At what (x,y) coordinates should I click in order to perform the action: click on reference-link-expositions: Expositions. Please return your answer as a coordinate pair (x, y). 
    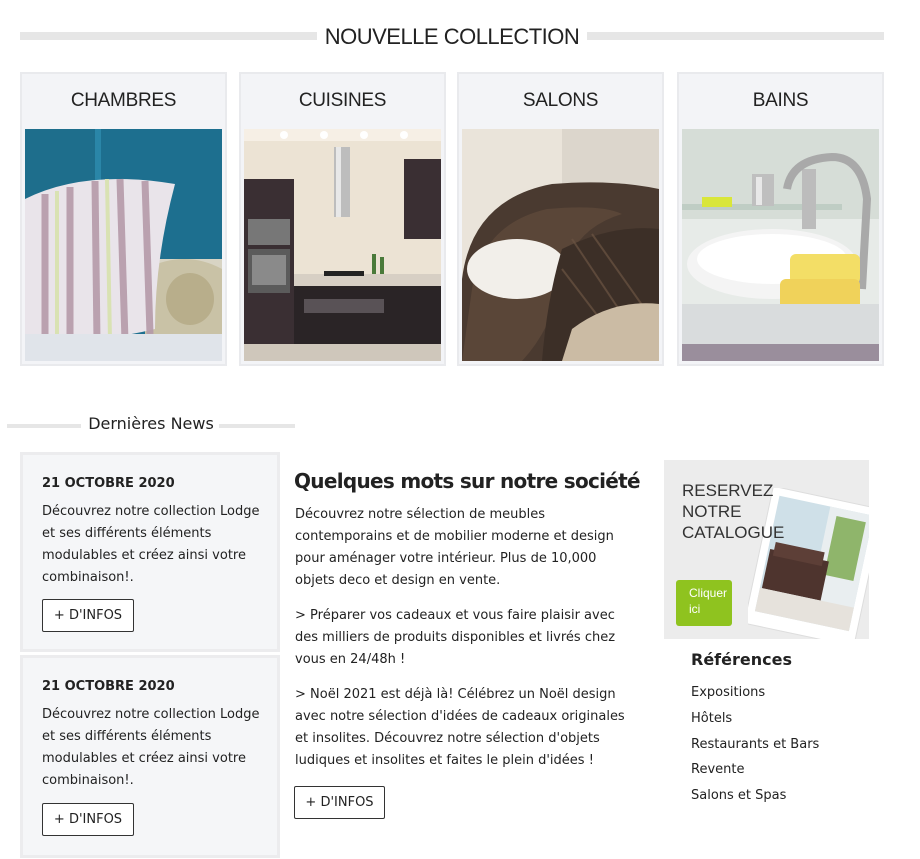
    Looking at the image, I should click on (755, 693).